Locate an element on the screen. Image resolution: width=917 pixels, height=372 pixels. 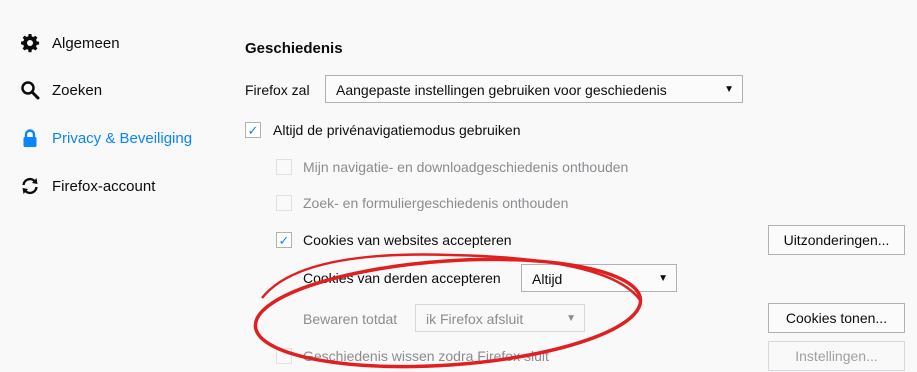
gear-icon is located at coordinates (30, 43).